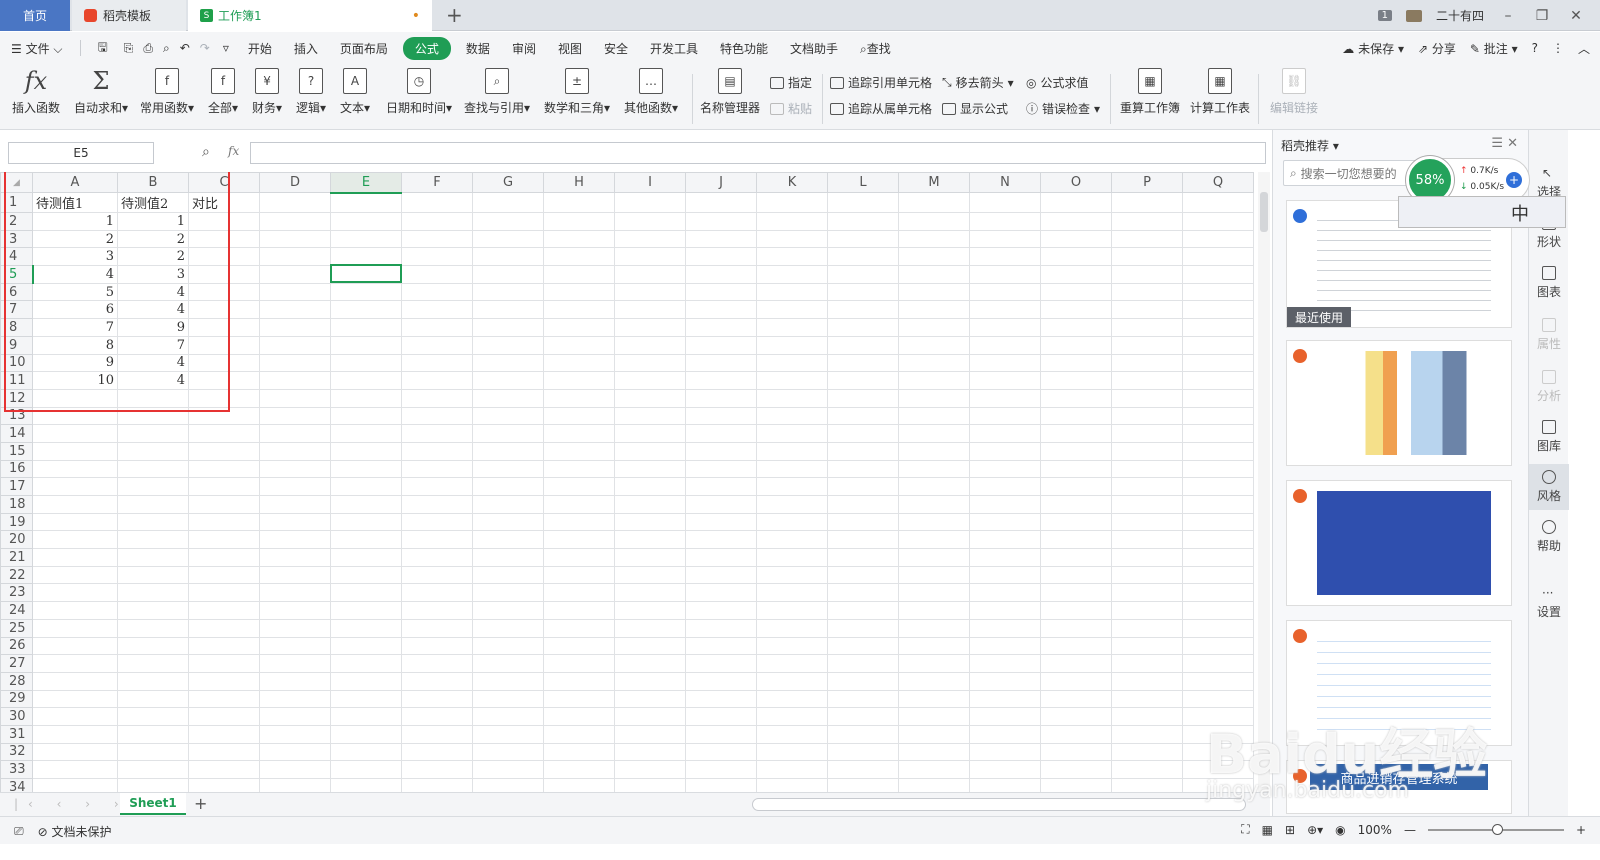  What do you see at coordinates (366, 486) in the screenshot?
I see `cell-E17` at bounding box center [366, 486].